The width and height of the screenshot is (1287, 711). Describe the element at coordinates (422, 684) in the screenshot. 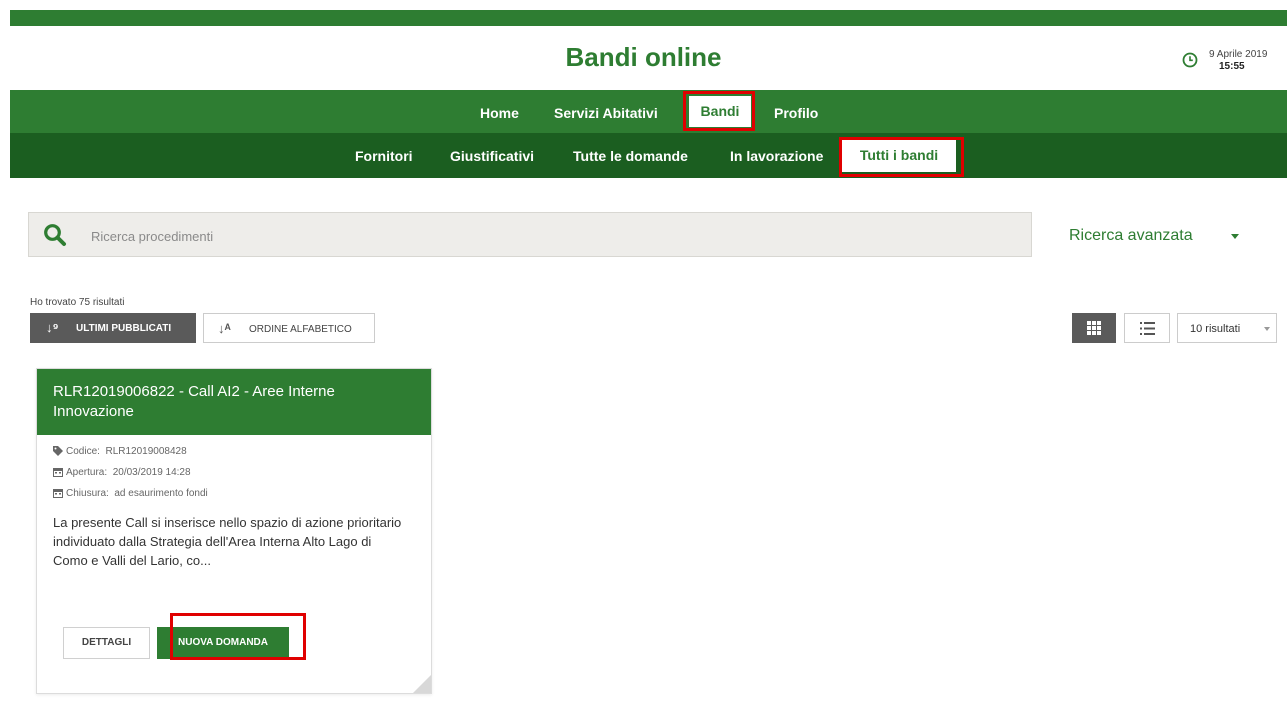

I see `page-fold-corner` at that location.